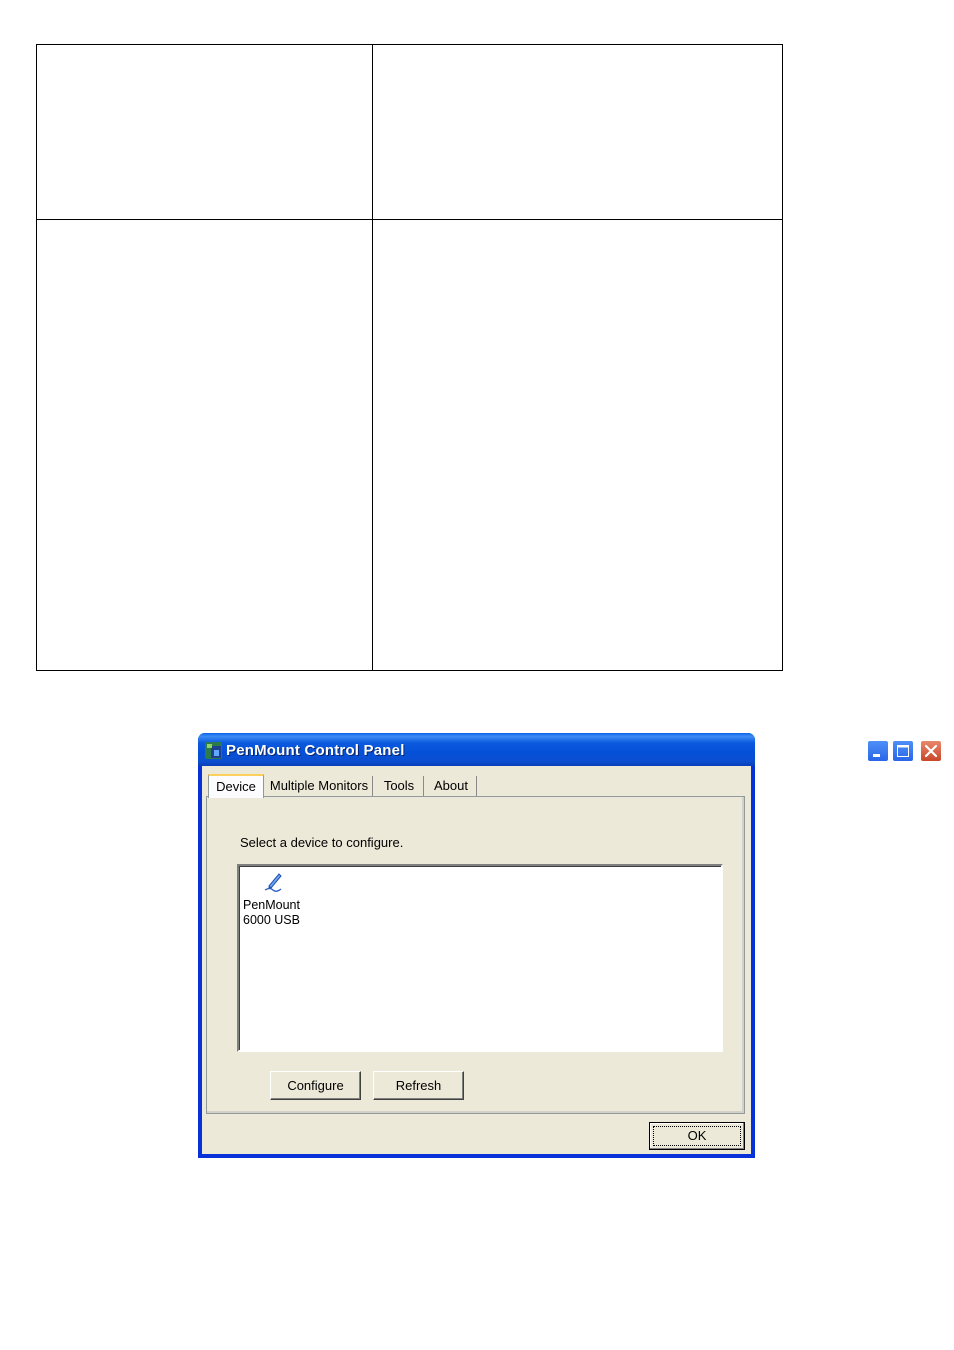  I want to click on ok-button: OK, so click(697, 1136).